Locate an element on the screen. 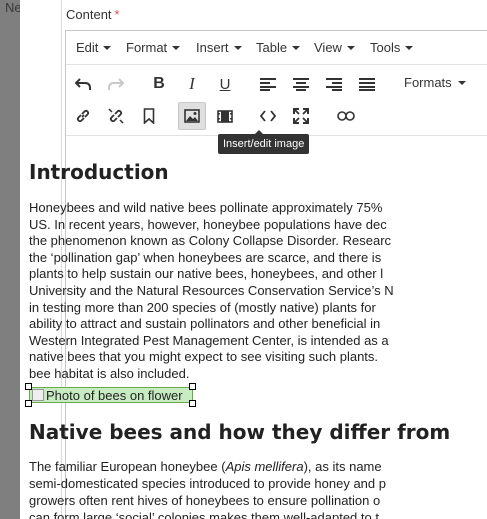 This screenshot has height=519, width=487. required-mark: * is located at coordinates (117, 14).